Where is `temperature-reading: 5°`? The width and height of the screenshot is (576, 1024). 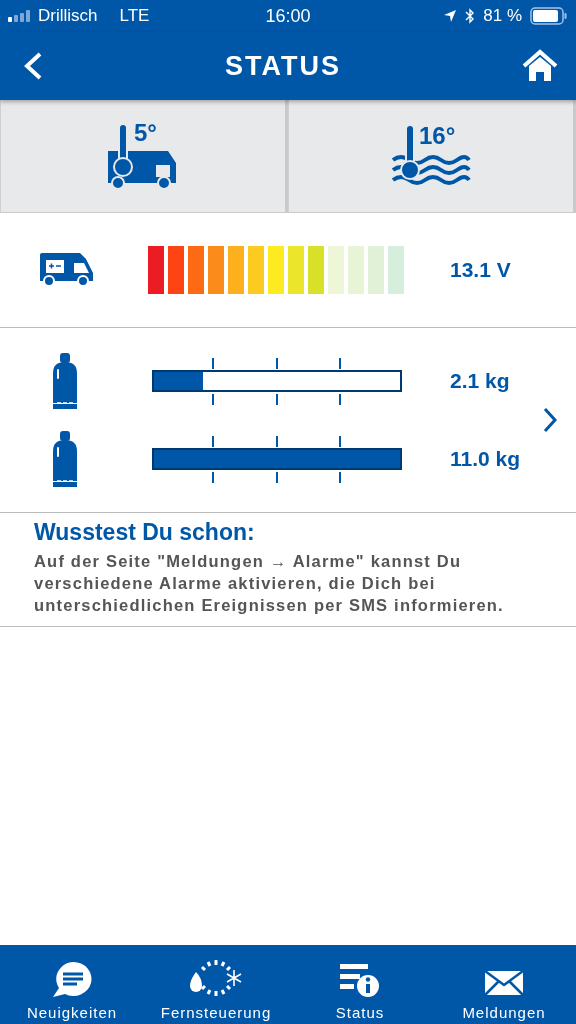 temperature-reading: 5° is located at coordinates (145, 133).